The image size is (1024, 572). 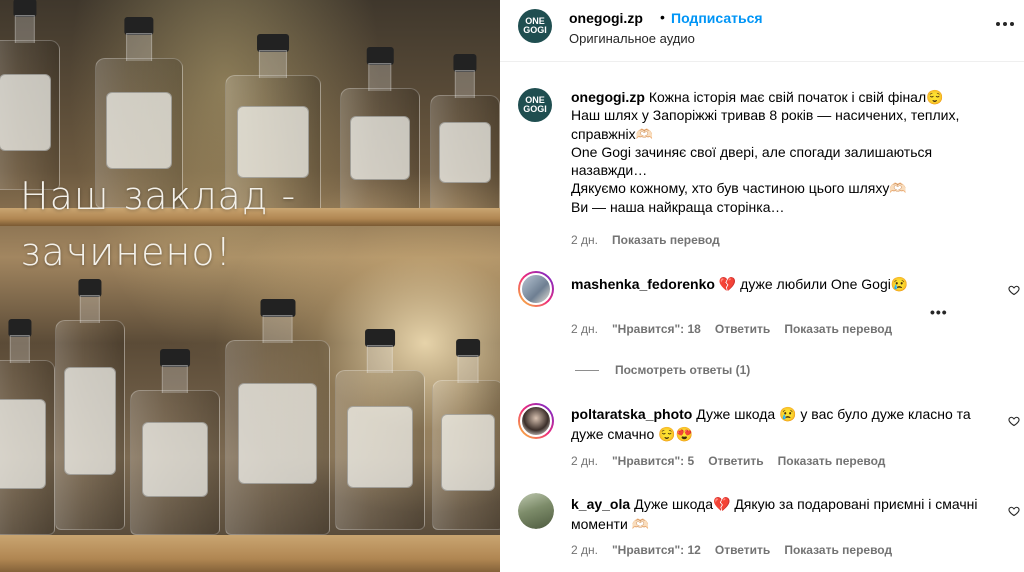 What do you see at coordinates (632, 38) in the screenshot?
I see `audio-link: Оригинальное аудио` at bounding box center [632, 38].